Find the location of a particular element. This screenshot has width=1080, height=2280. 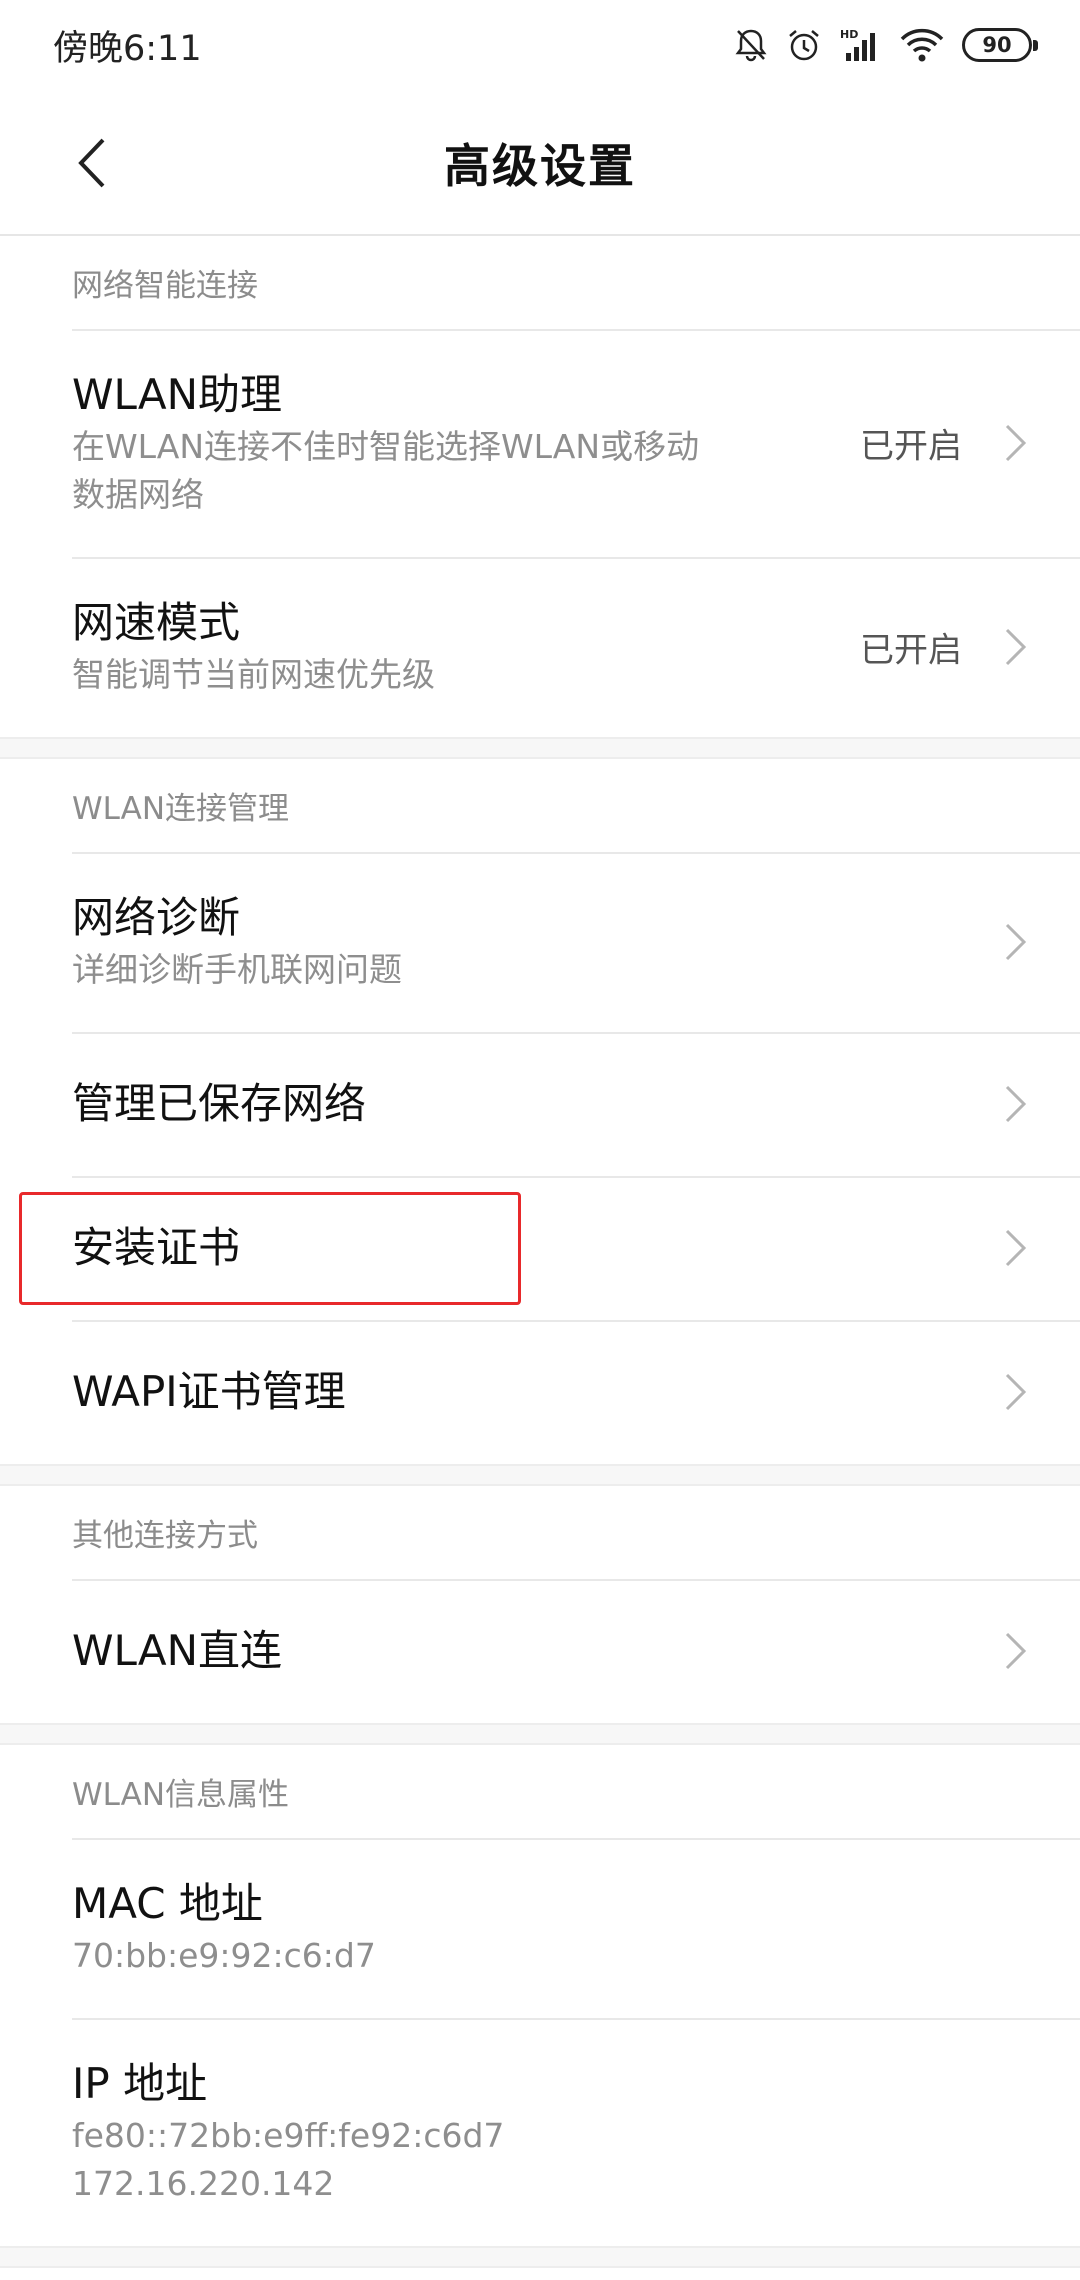

page-title: 高级设置 is located at coordinates (540, 165).